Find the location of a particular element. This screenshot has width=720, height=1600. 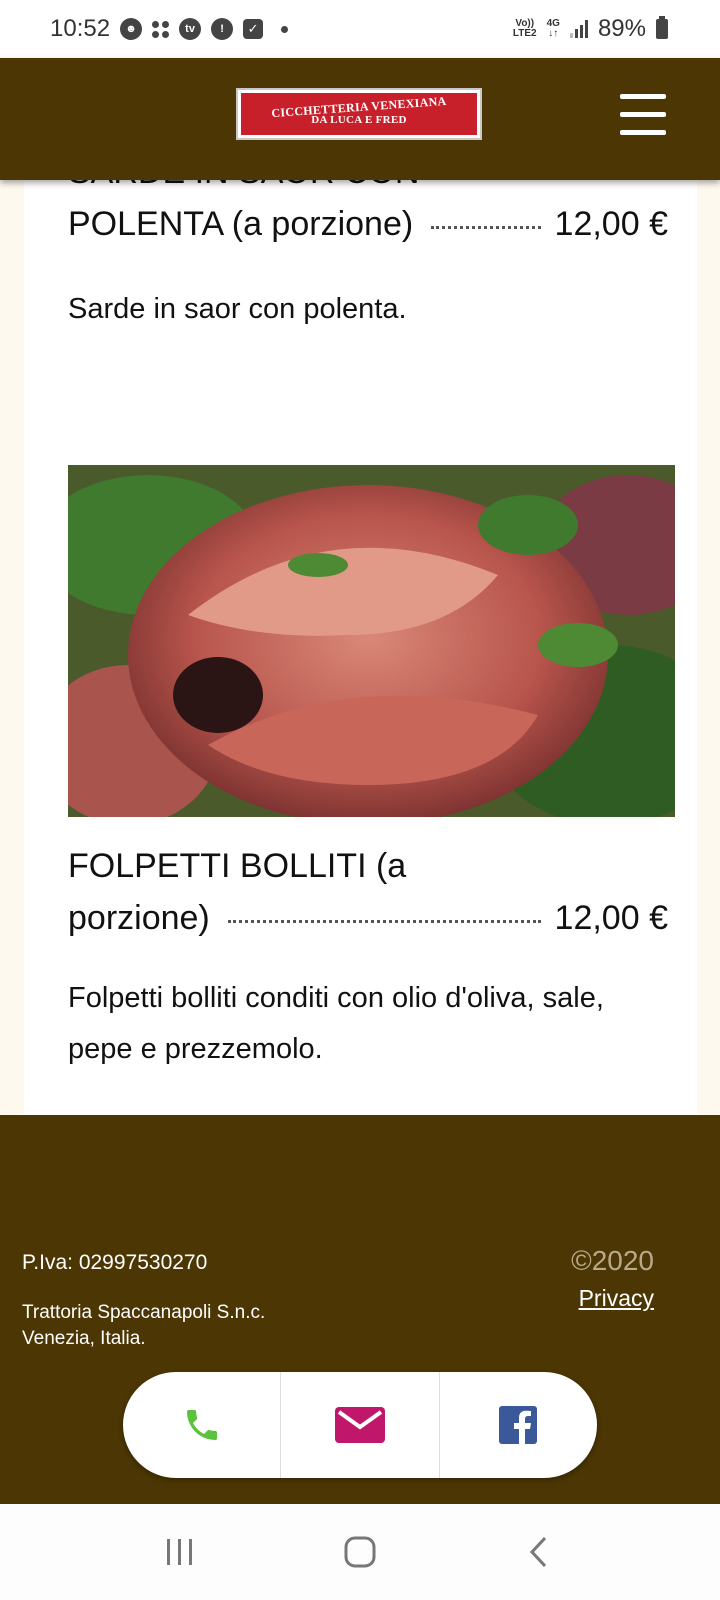

menu-item-price-row: POLENTA (a porzione) 12,00 € is located at coordinates (368, 224).